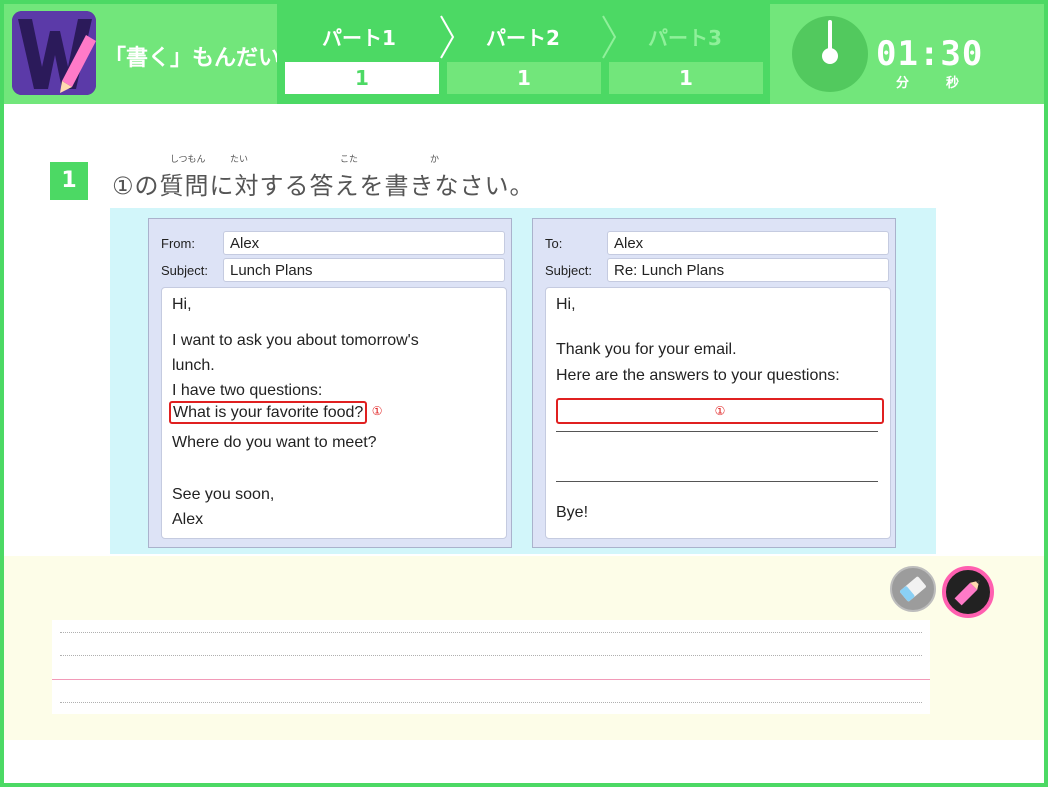 The width and height of the screenshot is (1048, 787). Describe the element at coordinates (54, 53) in the screenshot. I see `writing-logo-icon` at that location.